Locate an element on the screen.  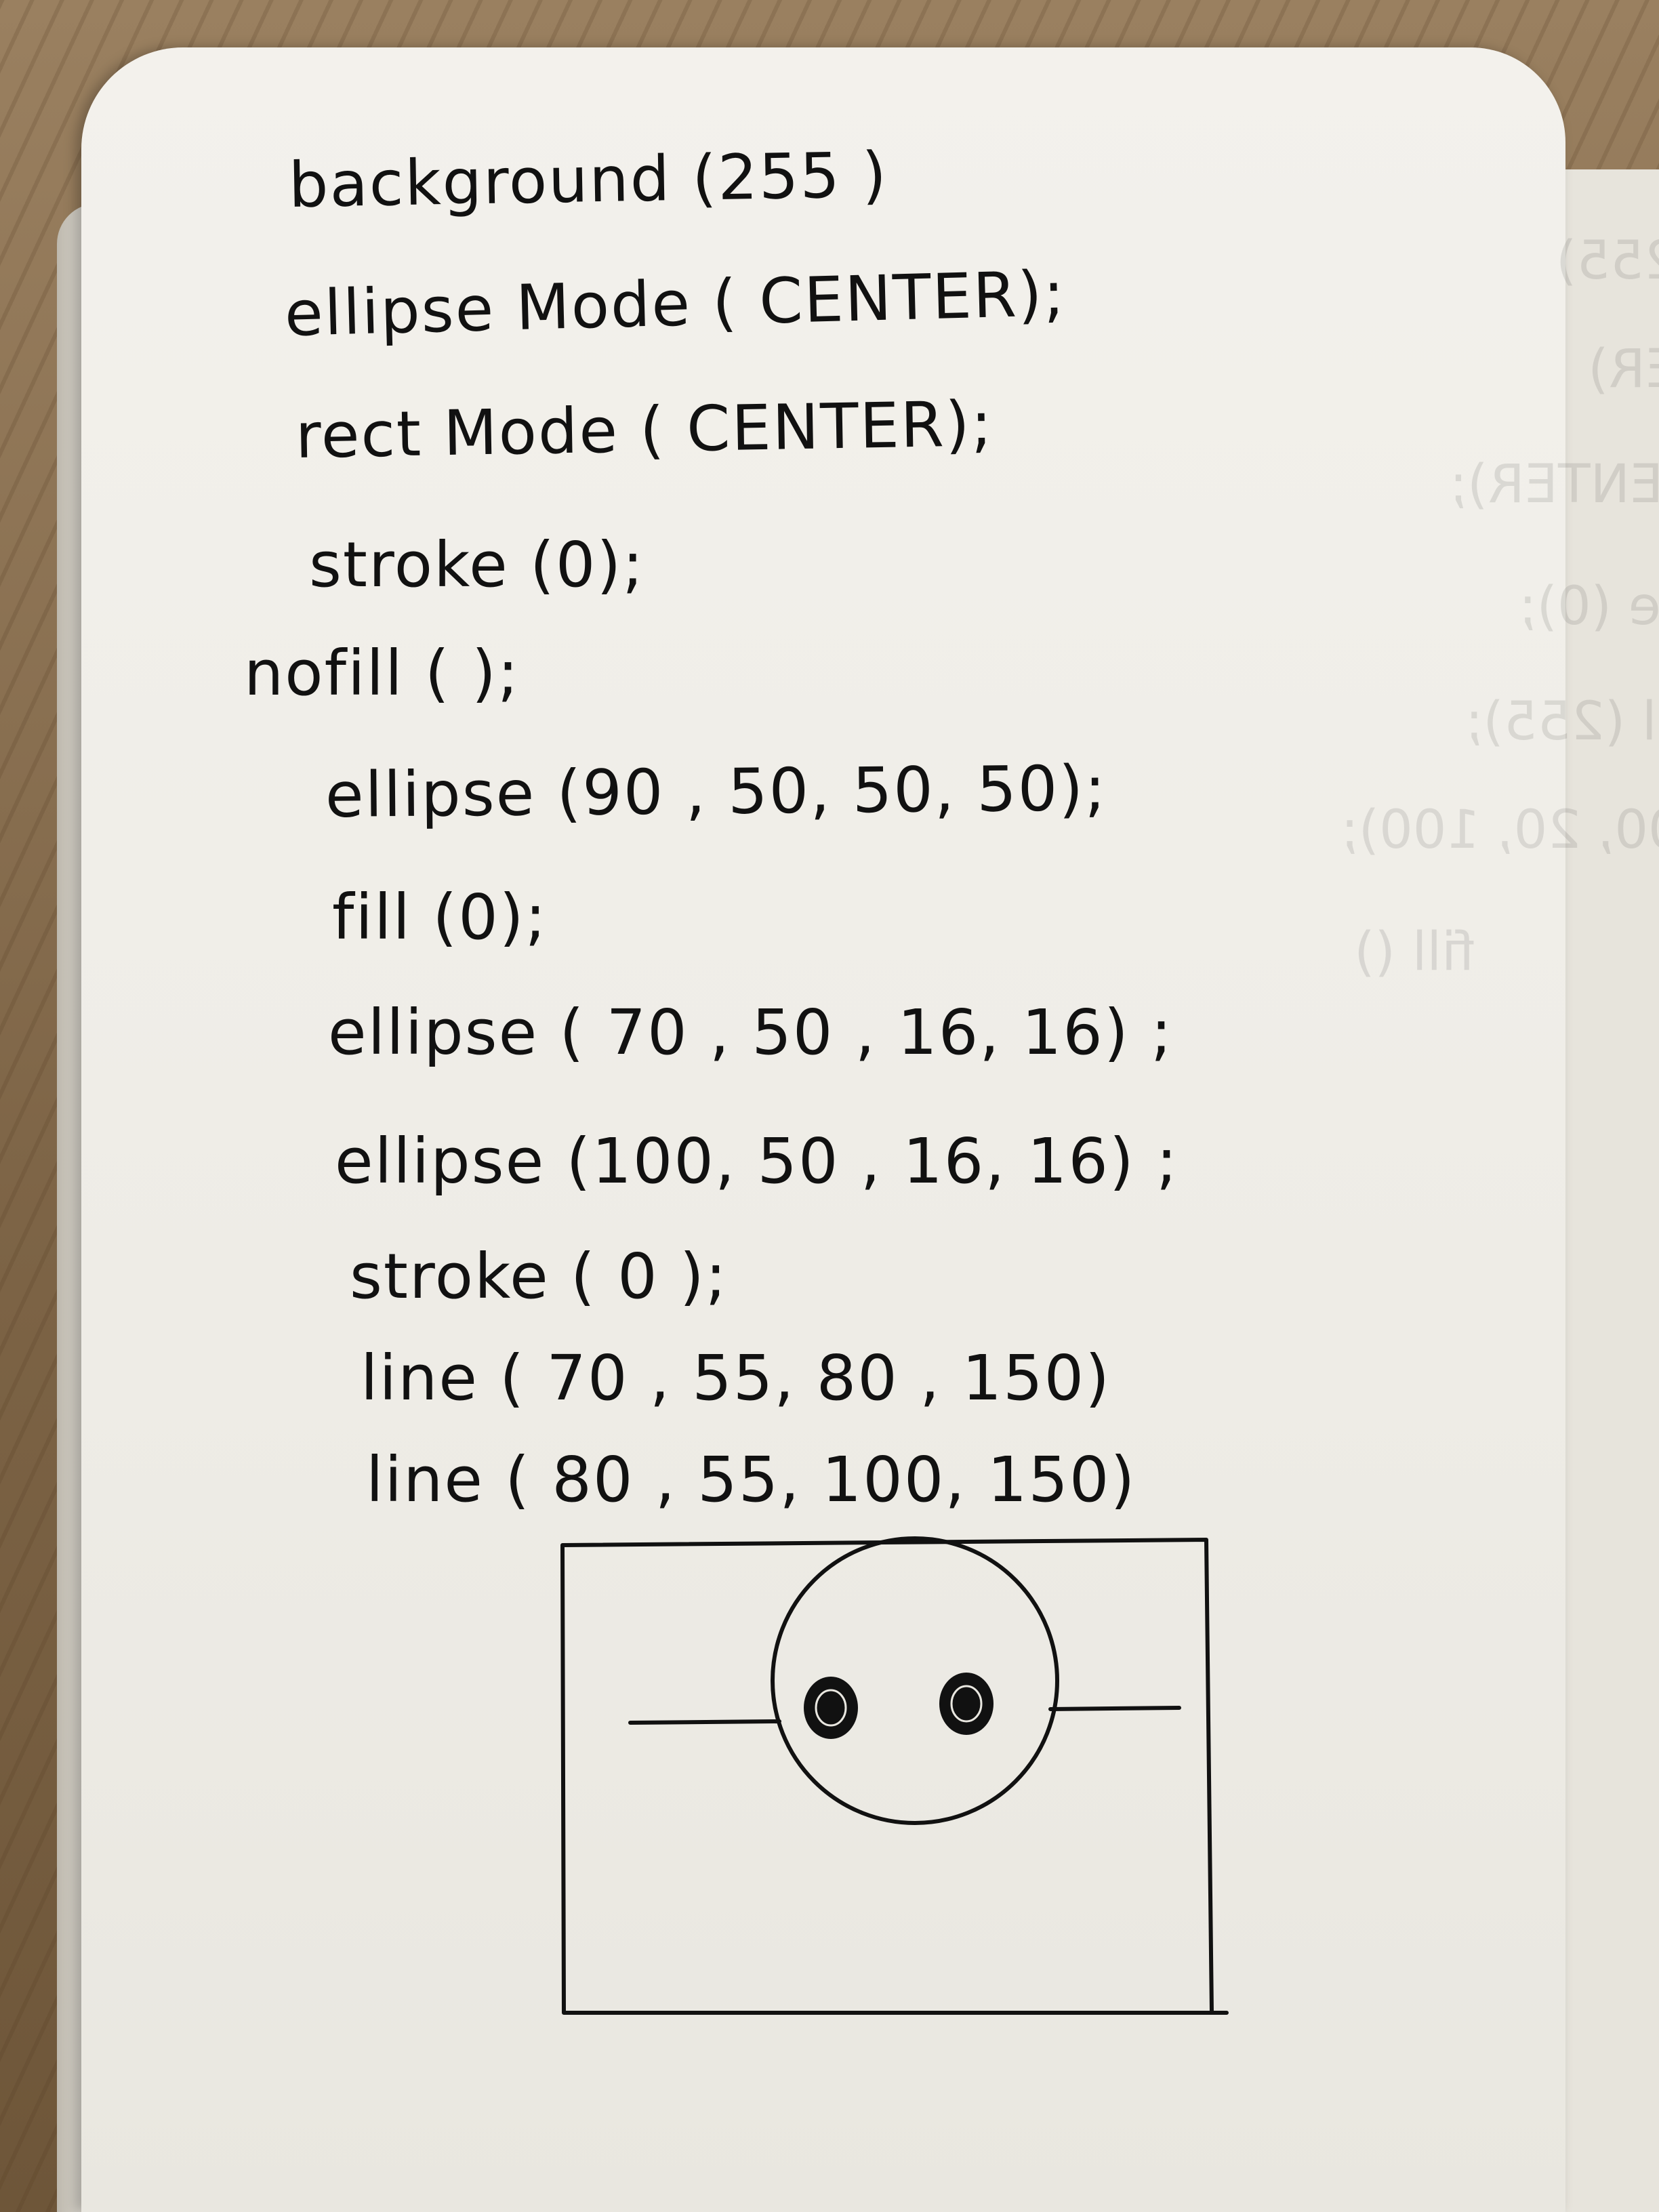
code-line: ellipse Mode ( CENTER); is located at coordinates (675, 303).